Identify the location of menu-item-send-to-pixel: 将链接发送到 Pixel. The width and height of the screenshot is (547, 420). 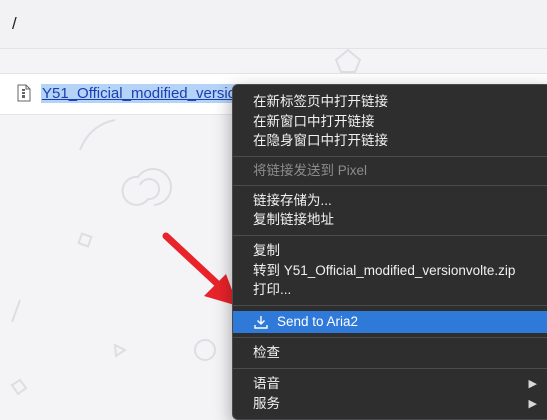
(310, 170).